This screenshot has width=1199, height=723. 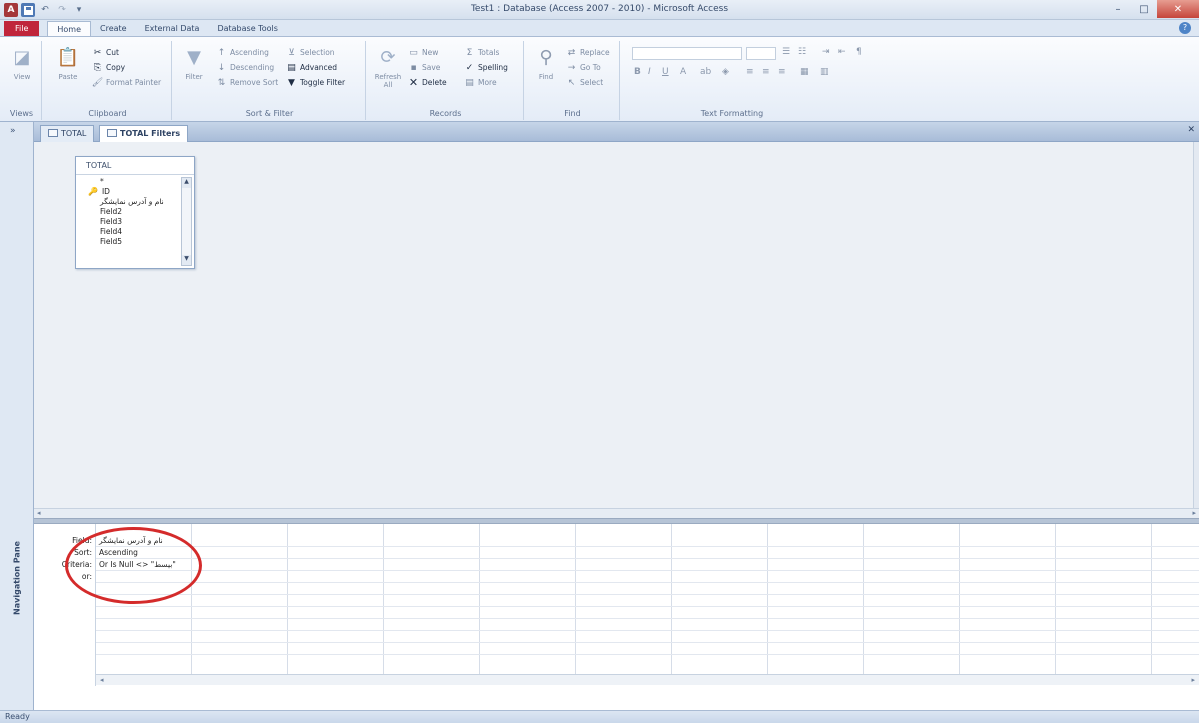 I want to click on ascending-button: ↑ Ascending, so click(x=242, y=52).